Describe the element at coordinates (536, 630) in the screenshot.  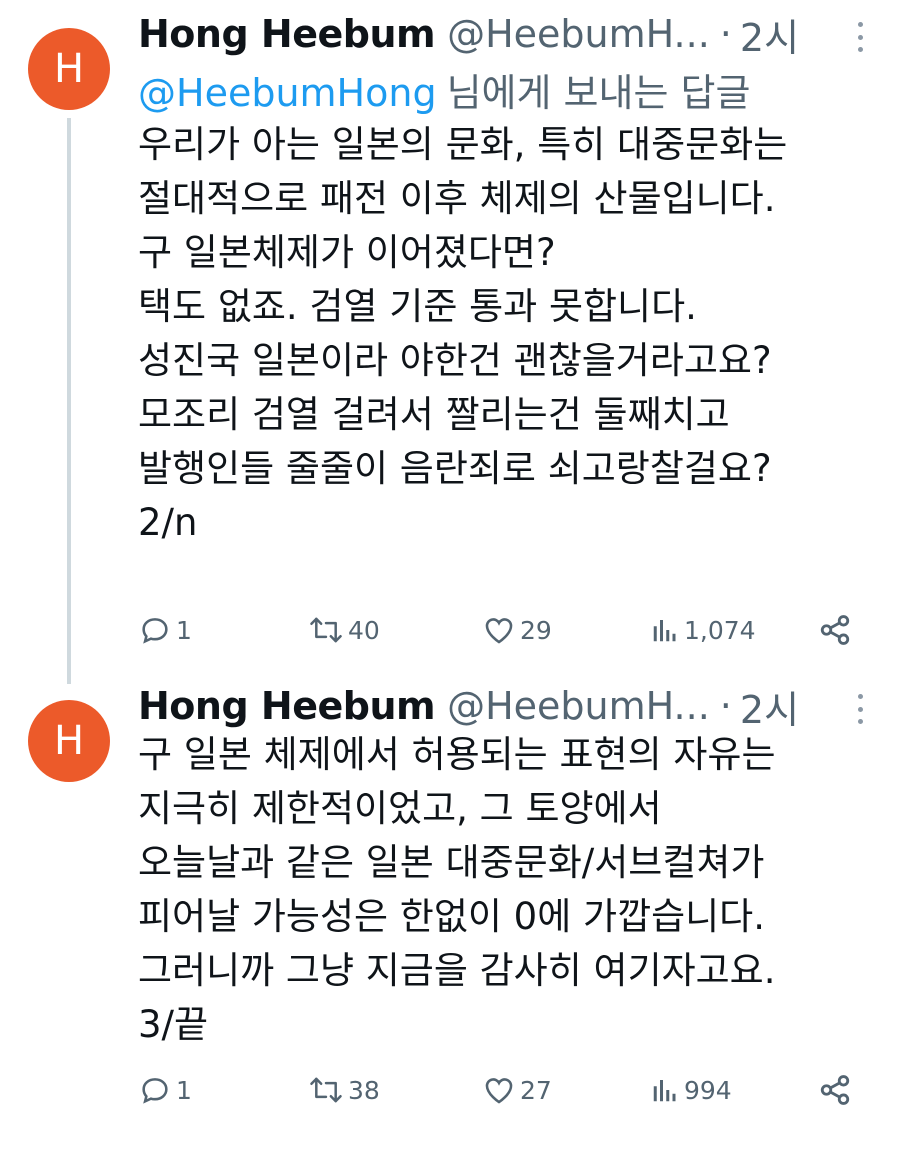
I see `like-count: 29` at that location.